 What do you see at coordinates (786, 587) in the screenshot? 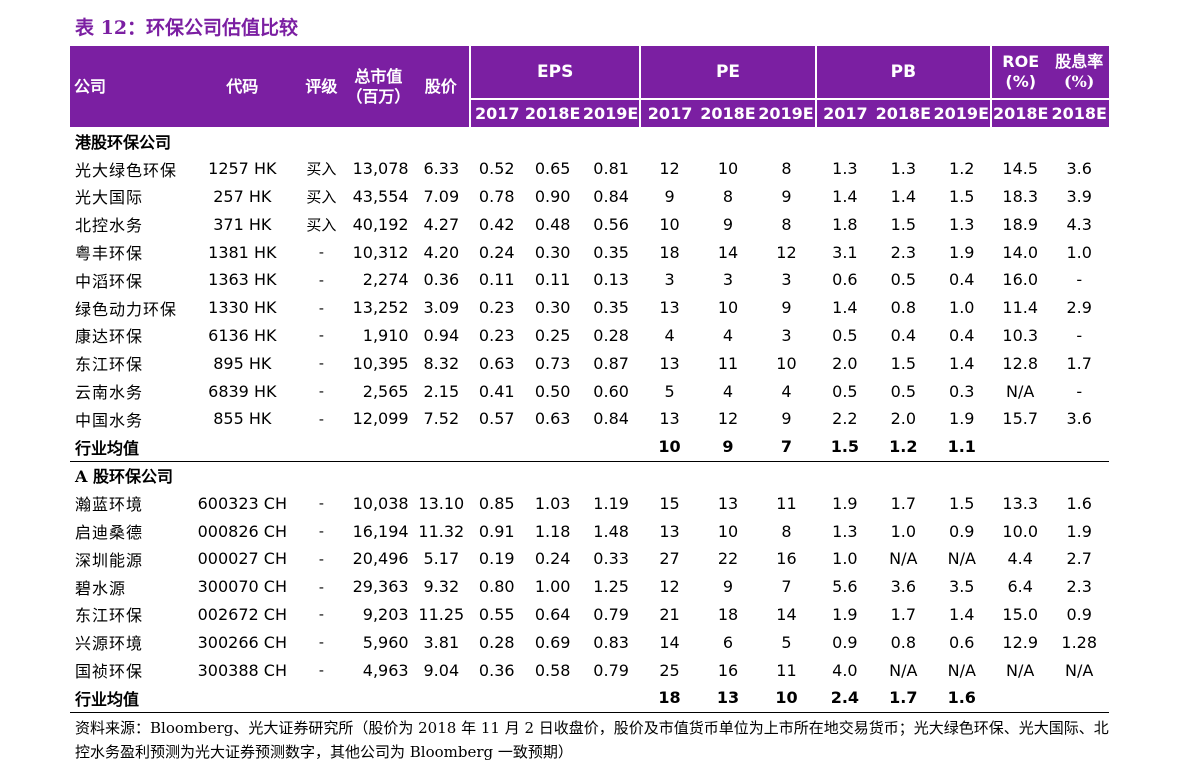
I see `pe-cell: 7` at bounding box center [786, 587].